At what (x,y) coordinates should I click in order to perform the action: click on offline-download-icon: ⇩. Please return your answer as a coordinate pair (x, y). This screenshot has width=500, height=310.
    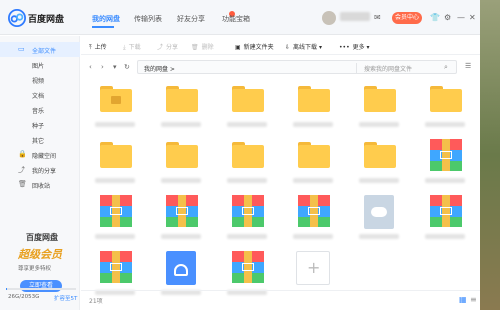
    Looking at the image, I should click on (288, 47).